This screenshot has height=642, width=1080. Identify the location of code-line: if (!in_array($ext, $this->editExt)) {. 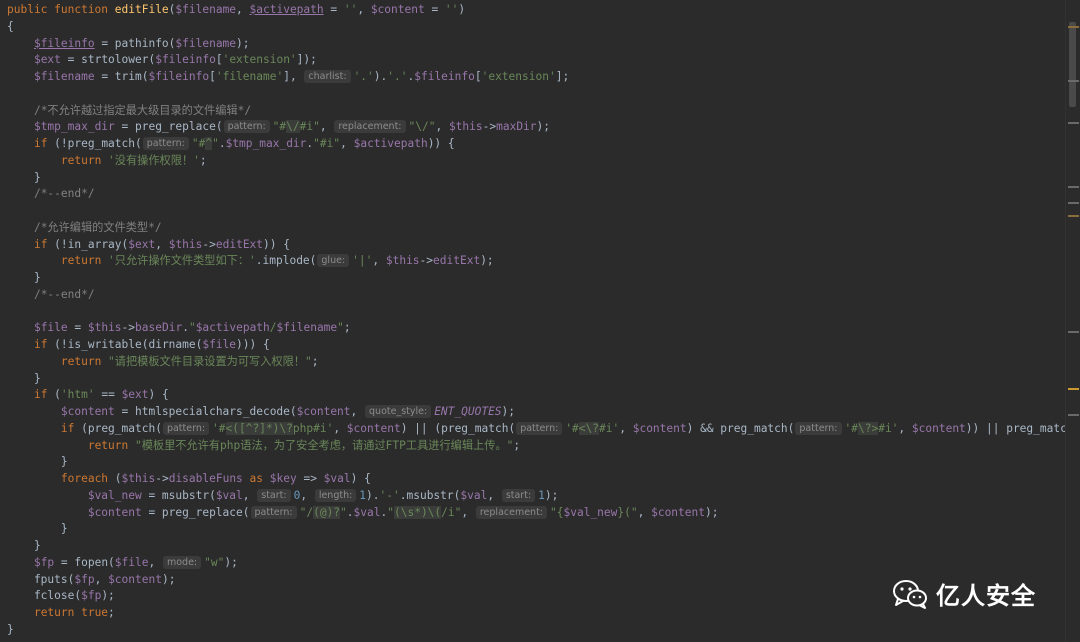
(536, 245).